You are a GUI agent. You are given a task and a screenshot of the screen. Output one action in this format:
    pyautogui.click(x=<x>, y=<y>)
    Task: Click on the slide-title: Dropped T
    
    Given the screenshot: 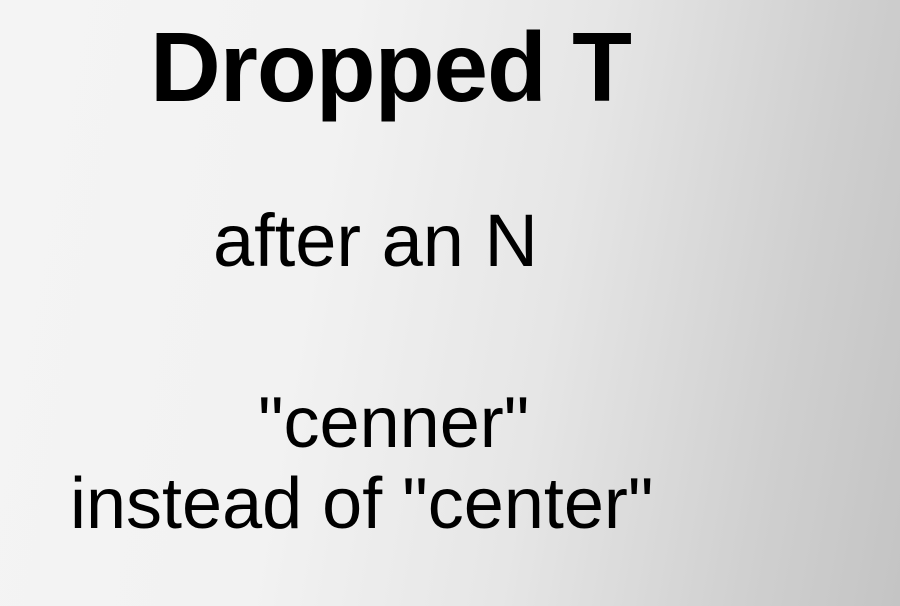 What is the action you would take?
    pyautogui.click(x=391, y=67)
    